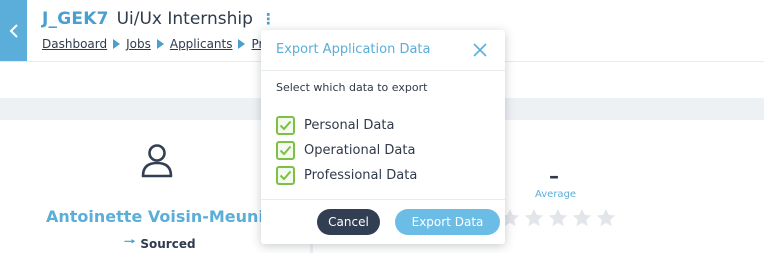 The height and width of the screenshot is (253, 764). I want to click on breadcrumb-applicants: Applicants, so click(201, 44).